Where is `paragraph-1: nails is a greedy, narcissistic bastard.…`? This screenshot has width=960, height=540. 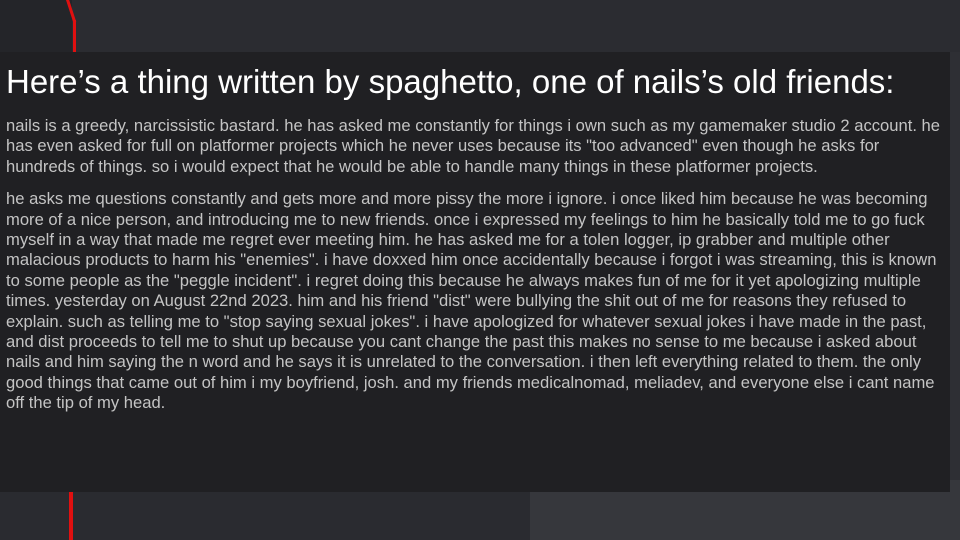 paragraph-1: nails is a greedy, narcissistic bastard.… is located at coordinates (473, 146).